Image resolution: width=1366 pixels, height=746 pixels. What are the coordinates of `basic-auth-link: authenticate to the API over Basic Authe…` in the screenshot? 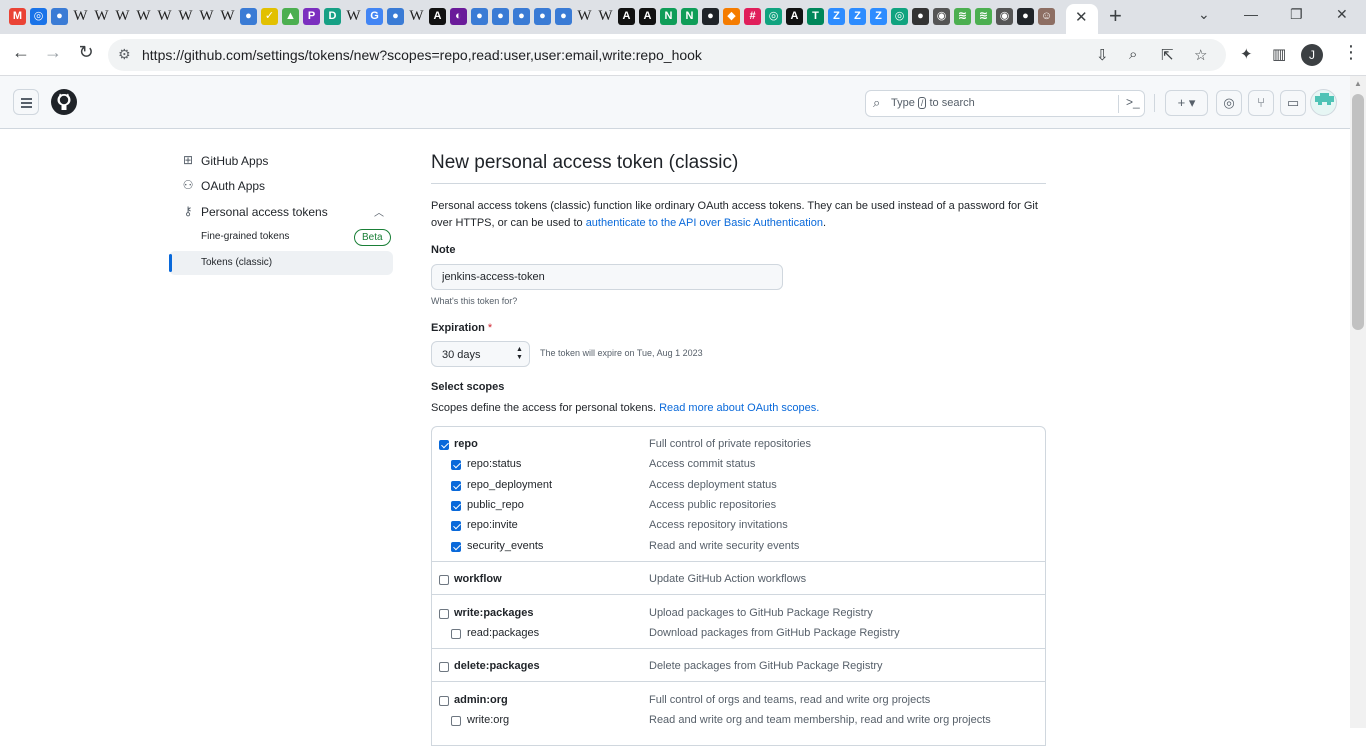 It's located at (704, 223).